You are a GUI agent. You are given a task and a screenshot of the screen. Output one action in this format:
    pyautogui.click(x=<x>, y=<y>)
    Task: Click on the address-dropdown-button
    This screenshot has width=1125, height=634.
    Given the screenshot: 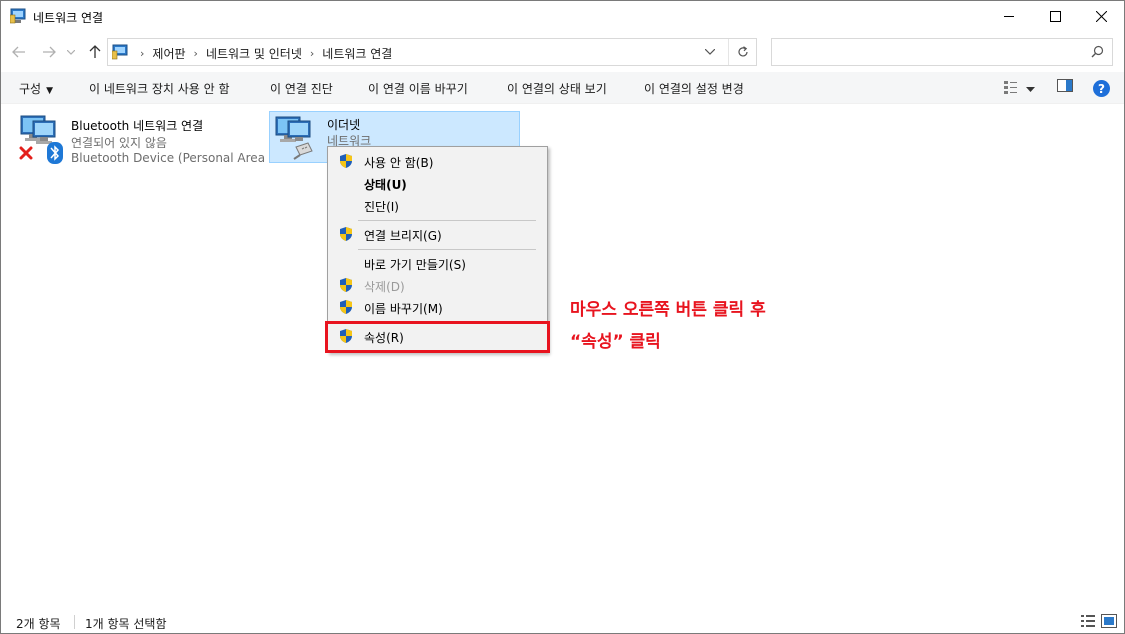 What is the action you would take?
    pyautogui.click(x=710, y=52)
    